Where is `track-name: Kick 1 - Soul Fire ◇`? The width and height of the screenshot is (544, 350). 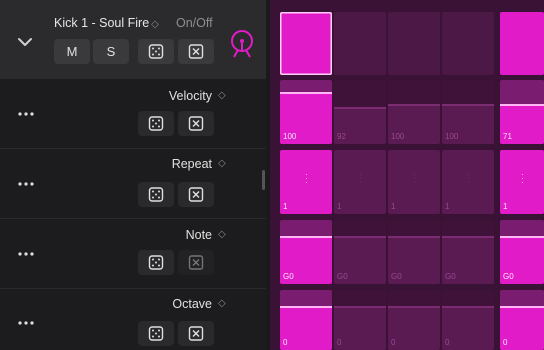 track-name: Kick 1 - Soul Fire ◇ is located at coordinates (106, 23).